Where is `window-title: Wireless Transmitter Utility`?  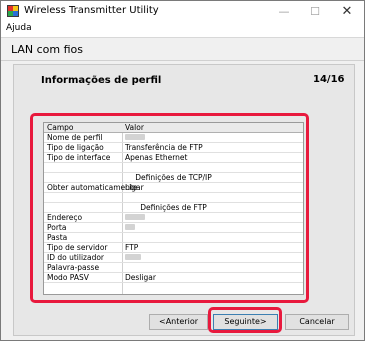 window-title: Wireless Transmitter Utility is located at coordinates (91, 10).